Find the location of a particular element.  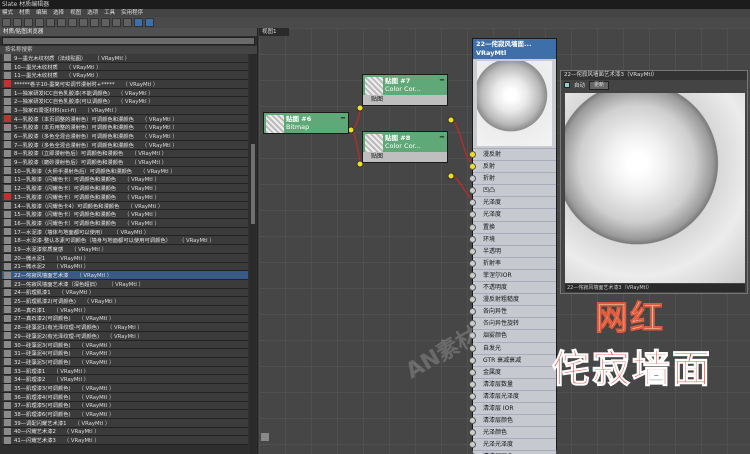

list-item: 38—肌理漆6(可调颜色) （ VRayMtl ） is located at coordinates (125, 414).